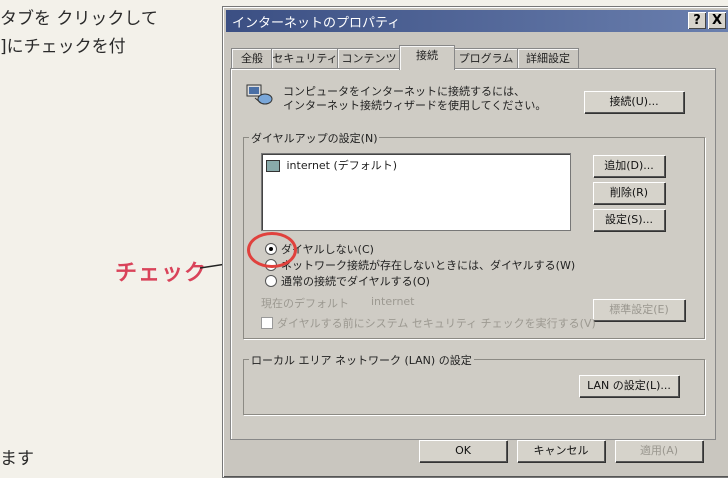 Image resolution: width=728 pixels, height=478 pixels. I want to click on cancel-button: キャンセル, so click(561, 451).